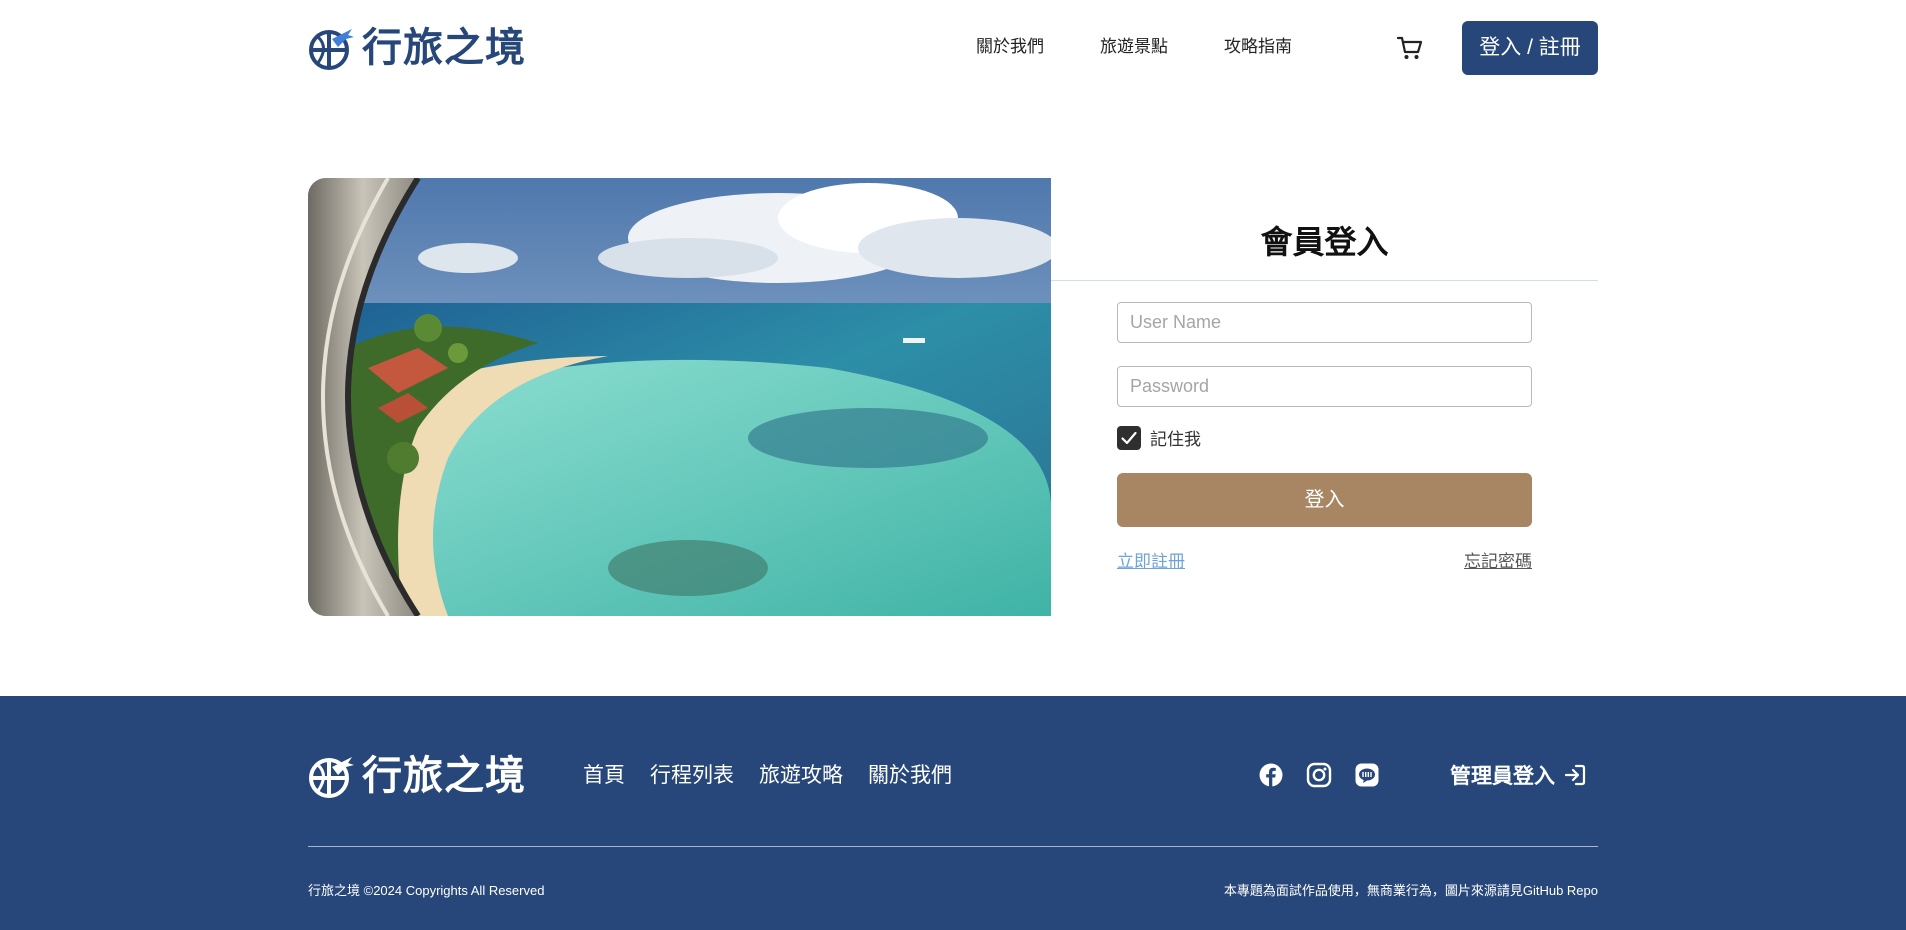 This screenshot has width=1906, height=930. What do you see at coordinates (1175, 439) in the screenshot?
I see `remember-me-label: 記住我` at bounding box center [1175, 439].